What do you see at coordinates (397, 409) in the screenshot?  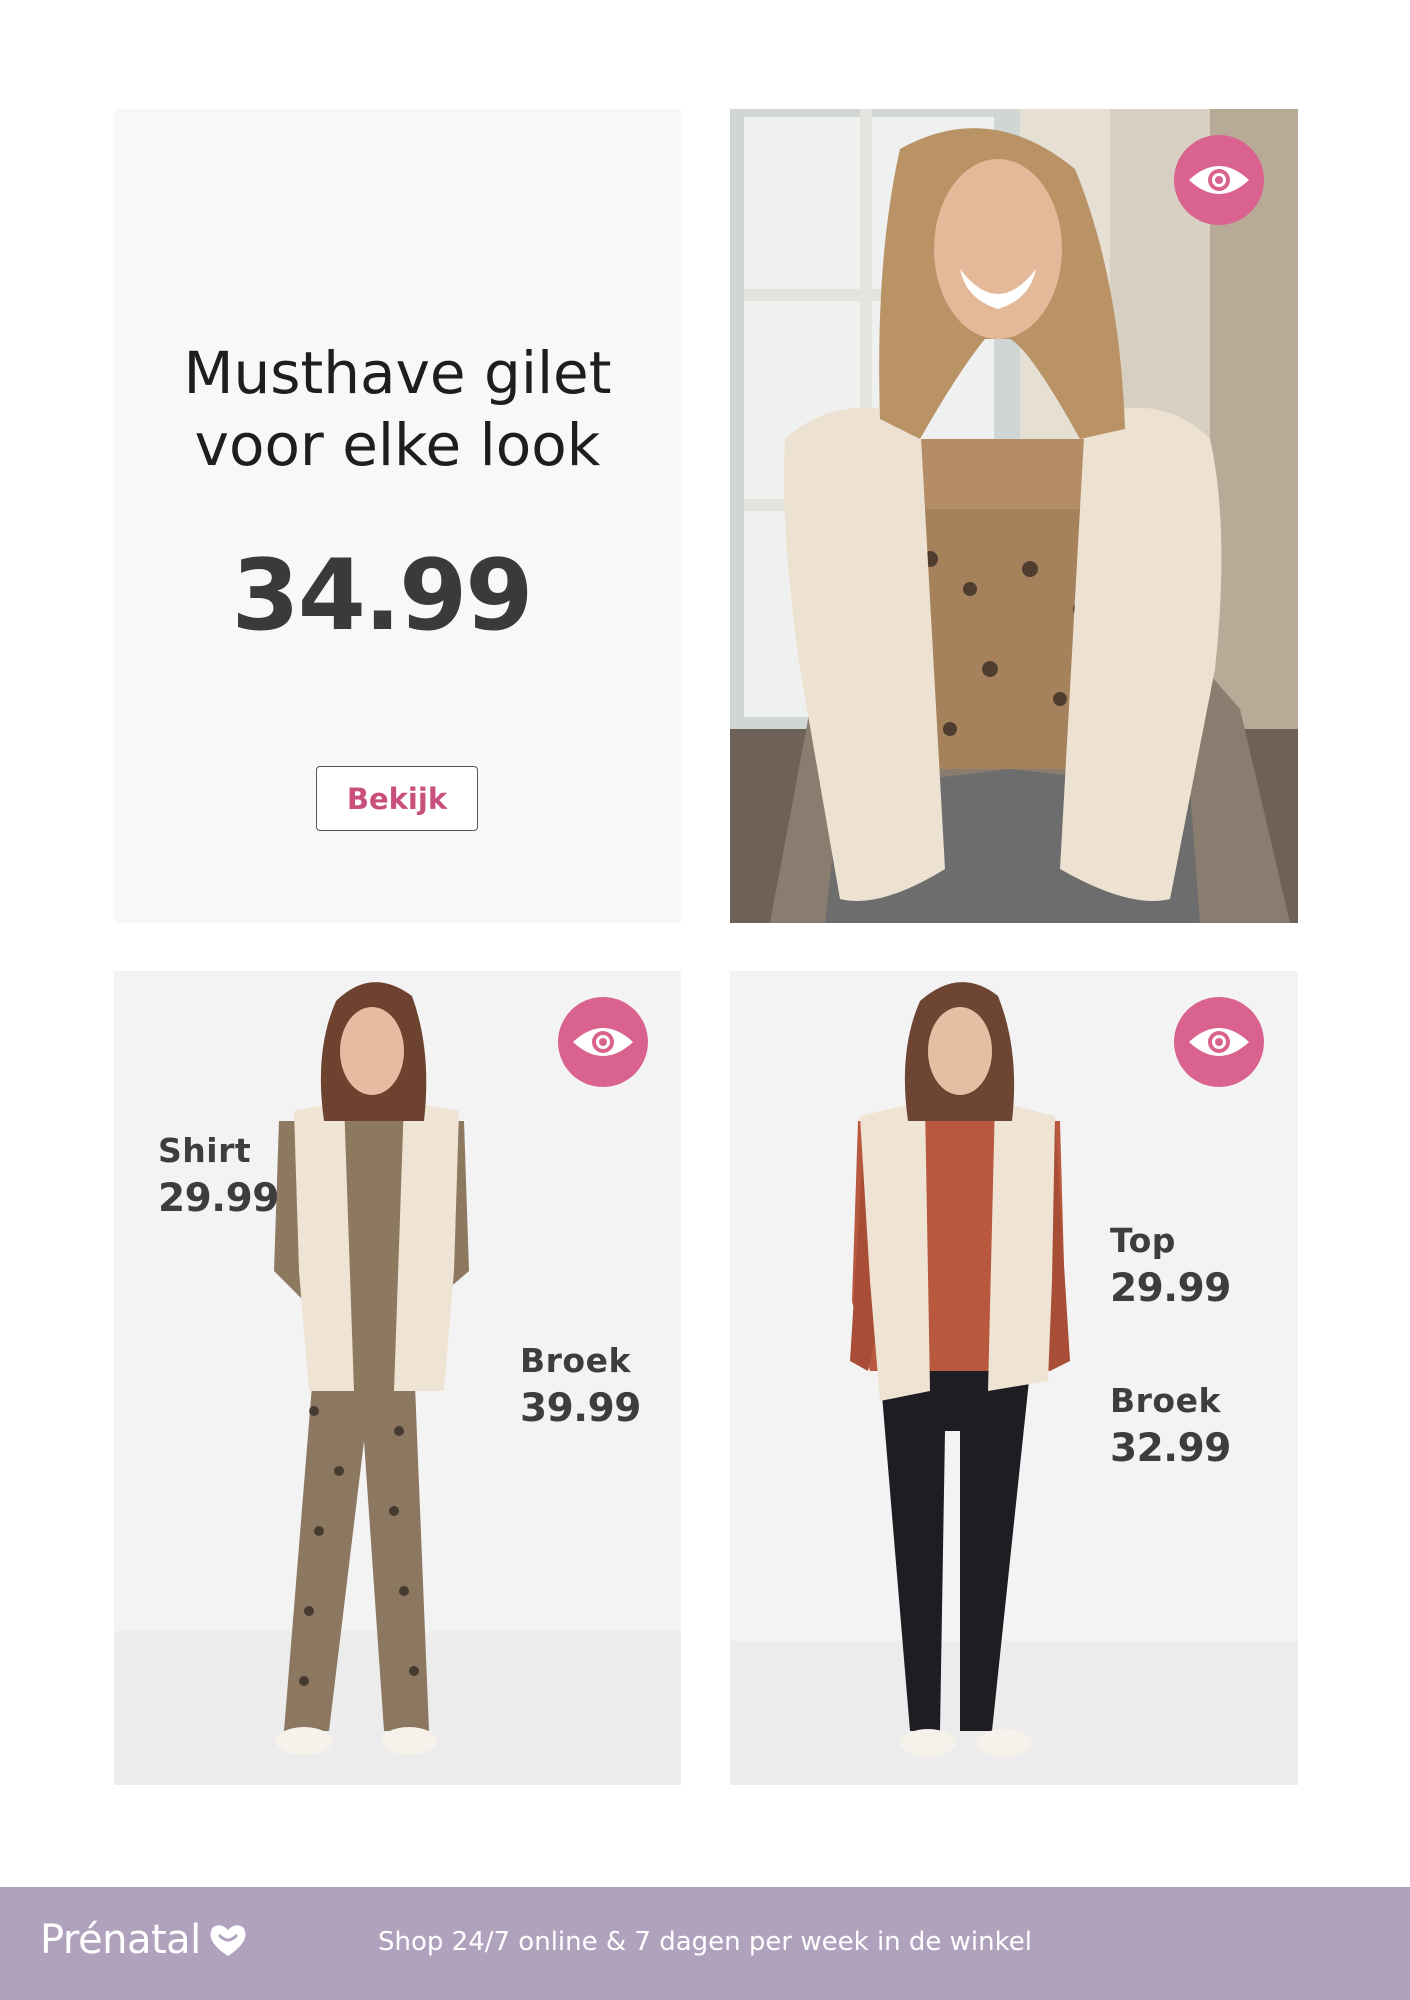 I see `promo-headline: Musthave gilet voor elke look` at bounding box center [397, 409].